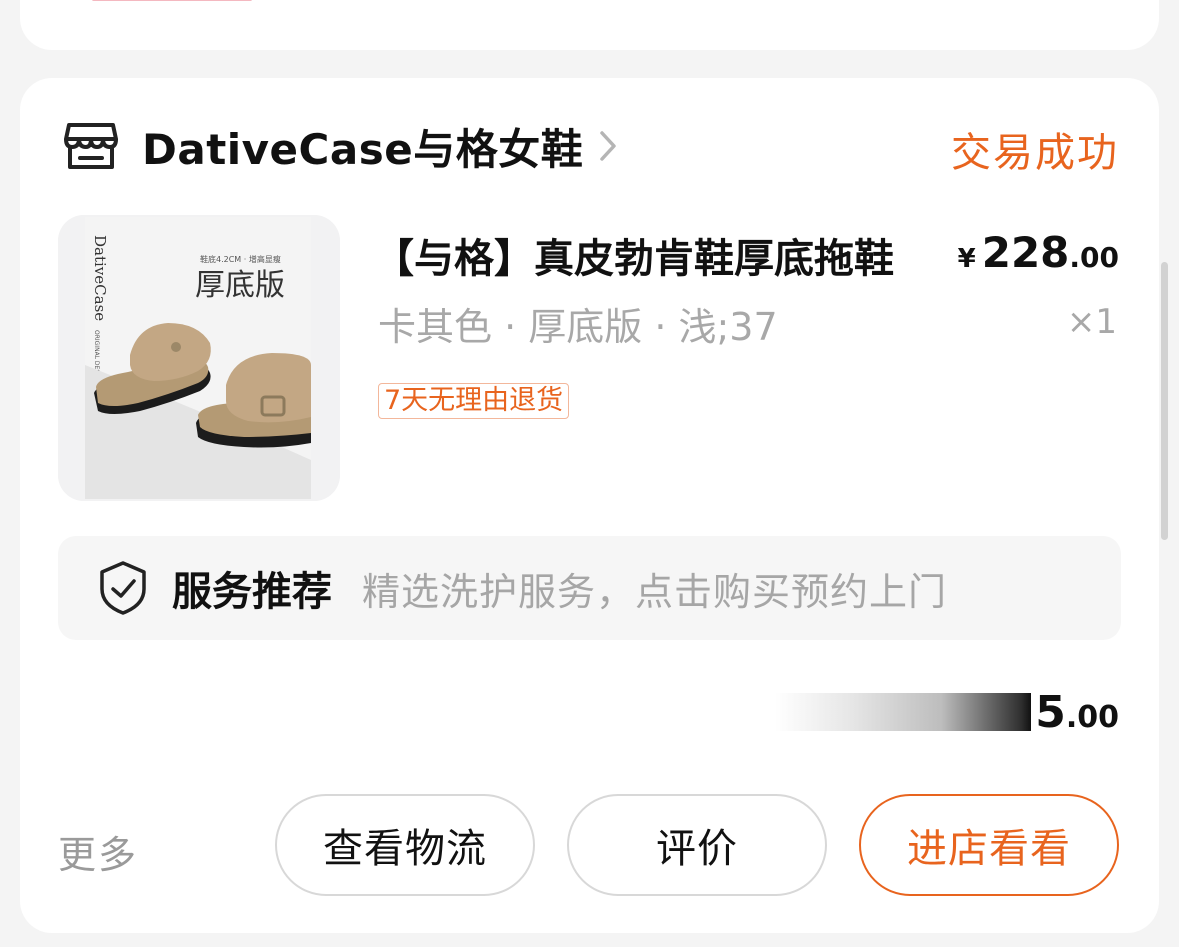 The height and width of the screenshot is (947, 1179). What do you see at coordinates (903, 712) in the screenshot?
I see `total-redacted-prefix` at bounding box center [903, 712].